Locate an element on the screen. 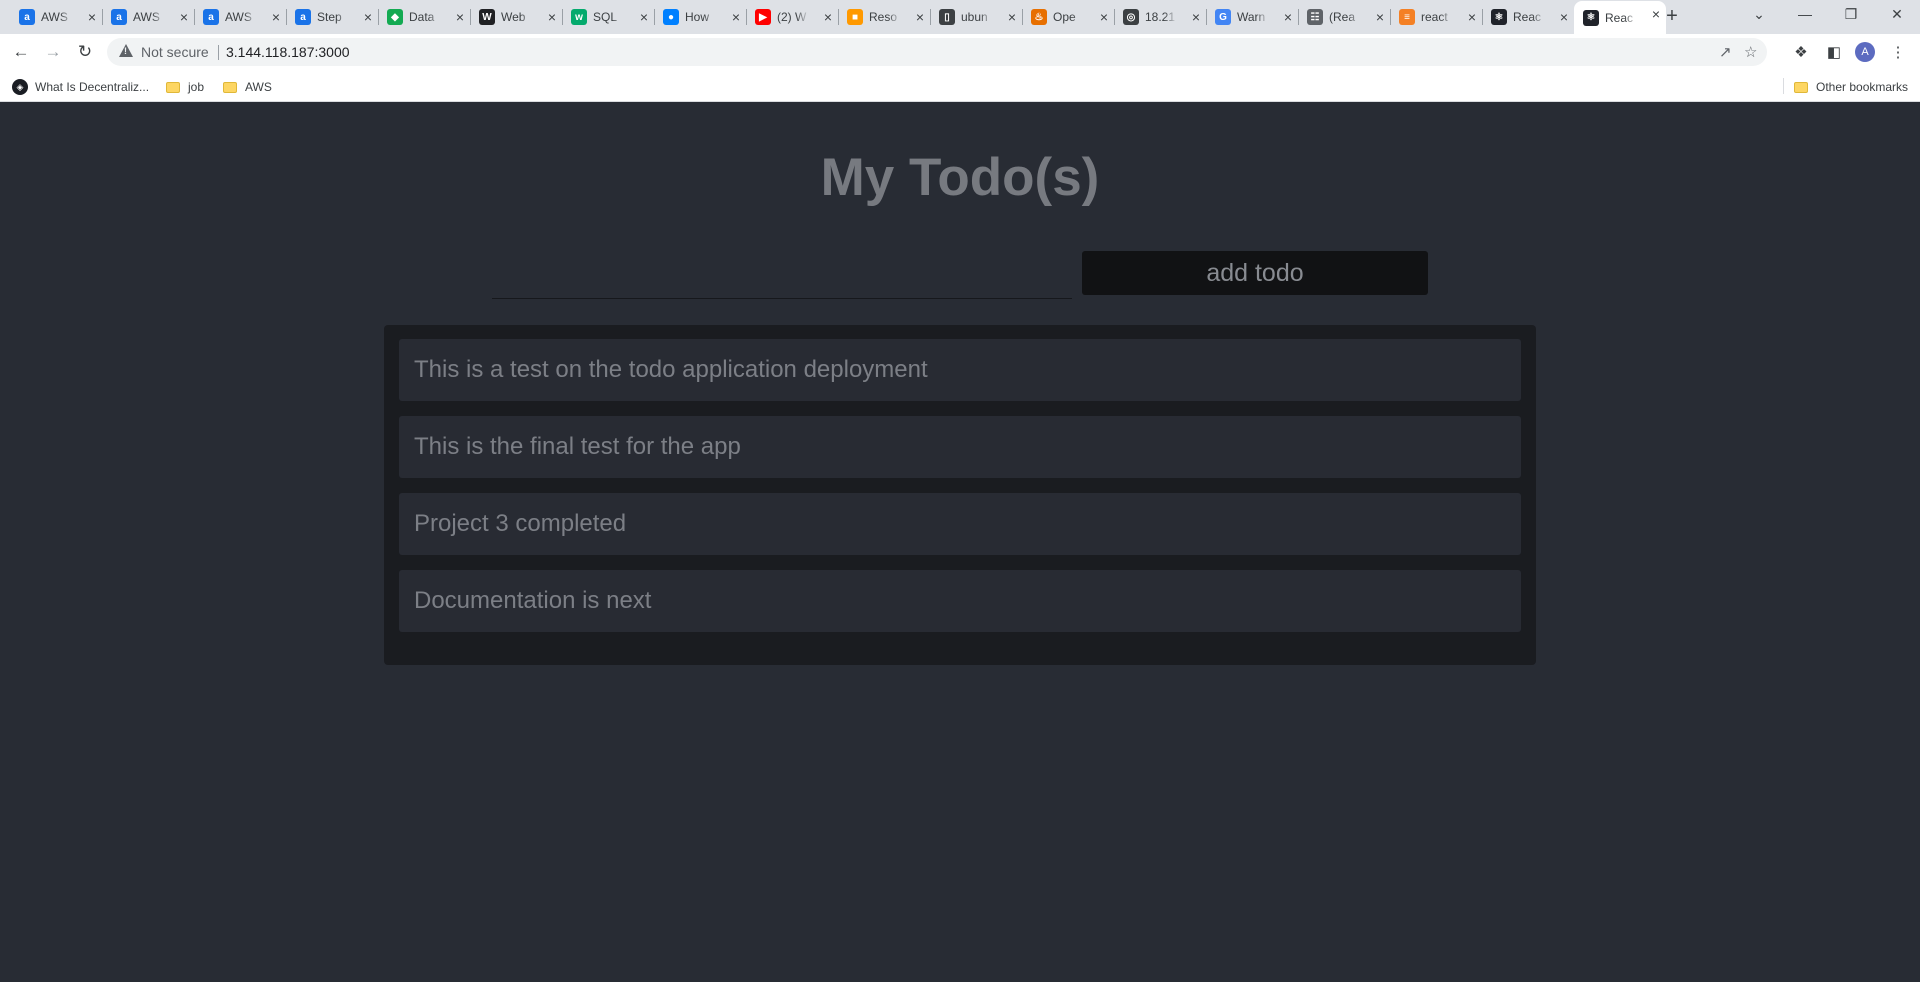  tab-10: ▯ ubun × is located at coordinates (976, 17).